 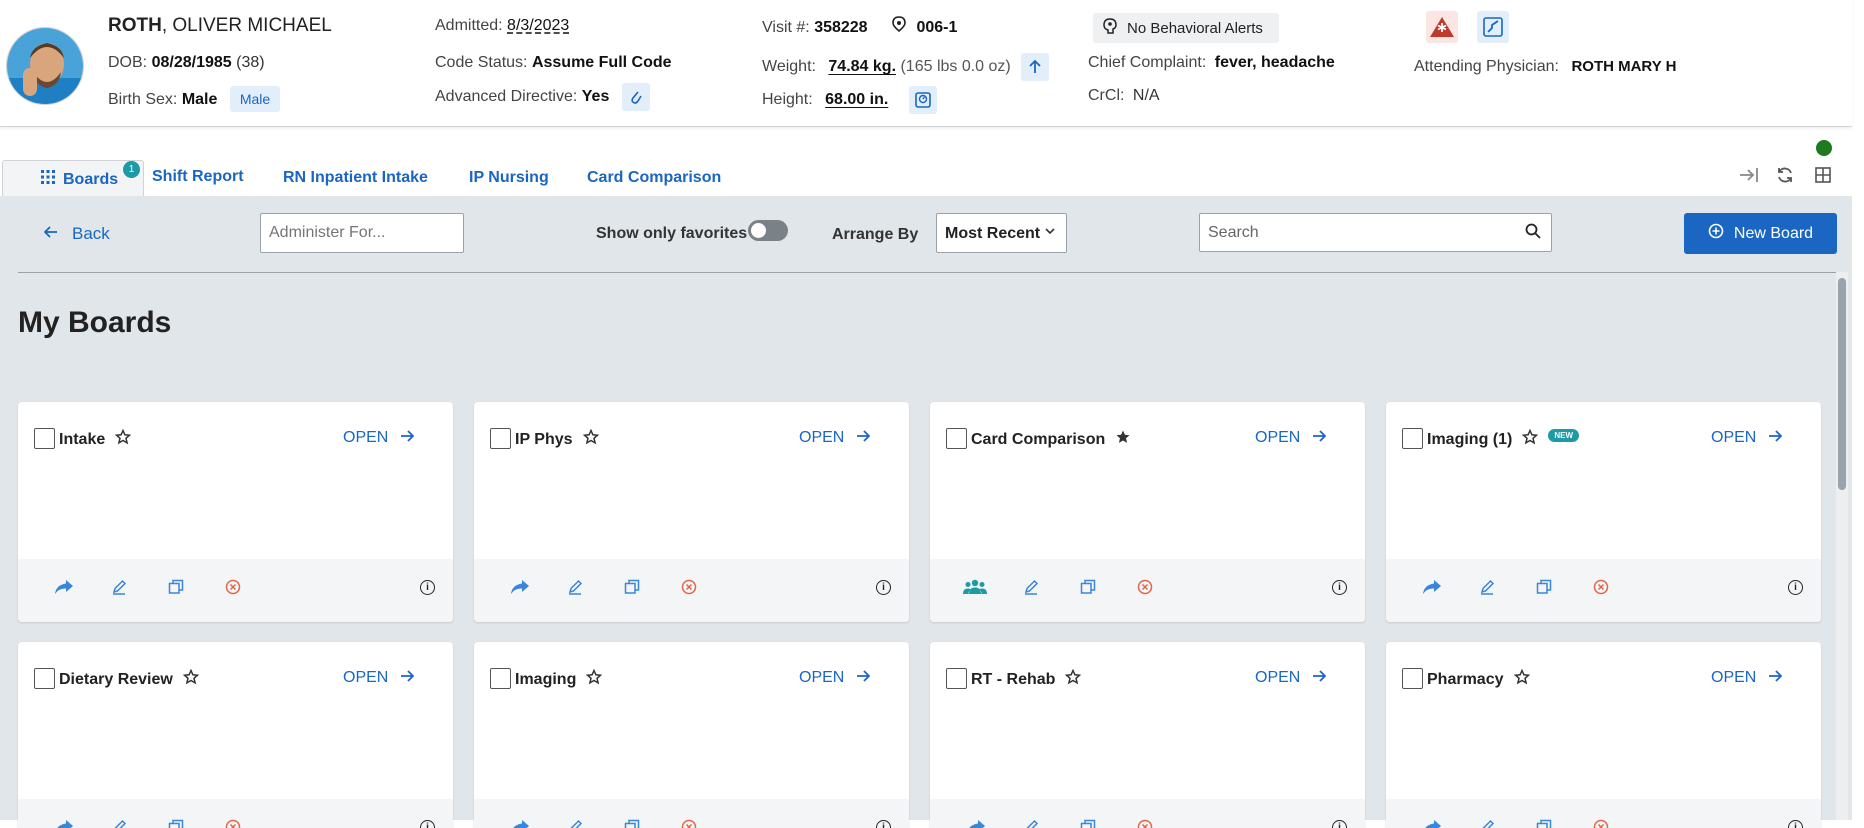 I want to click on arrow-right-icon, so click(x=1319, y=438).